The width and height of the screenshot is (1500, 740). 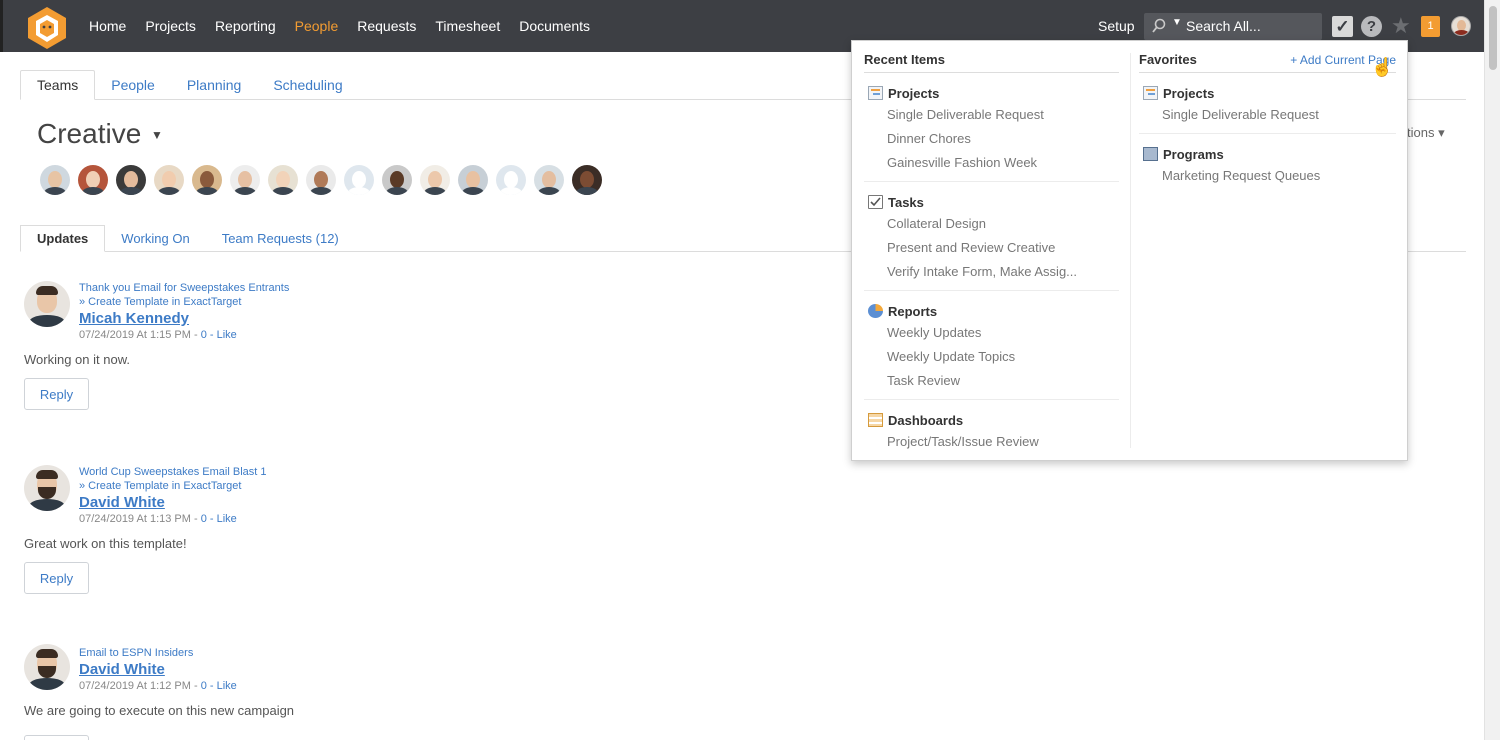 What do you see at coordinates (1492, 370) in the screenshot?
I see `page-scrollbar` at bounding box center [1492, 370].